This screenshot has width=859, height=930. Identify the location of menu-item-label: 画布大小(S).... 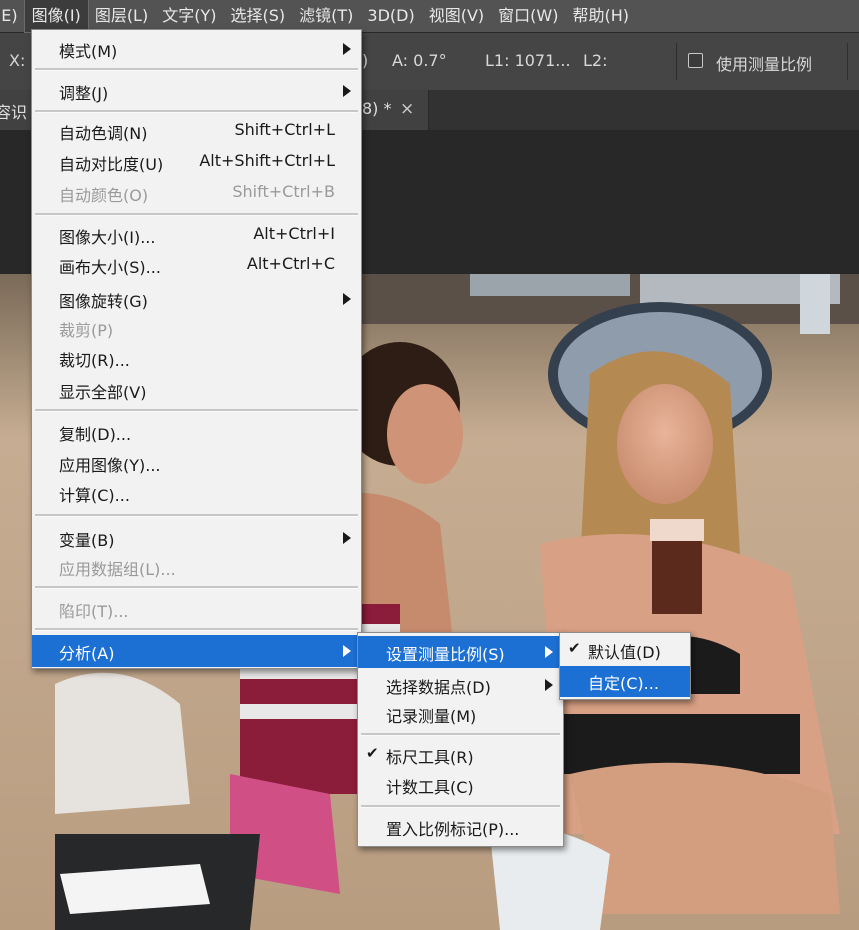
(110, 267).